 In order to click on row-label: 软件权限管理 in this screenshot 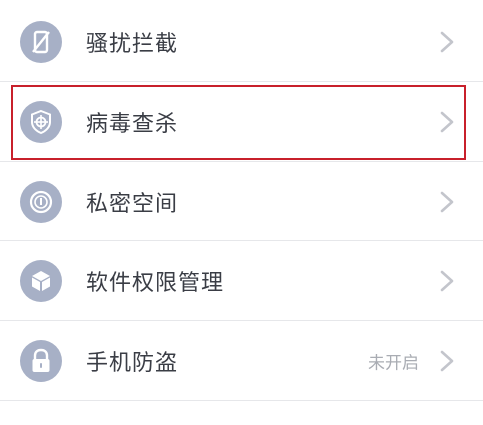, I will do `click(155, 283)`.